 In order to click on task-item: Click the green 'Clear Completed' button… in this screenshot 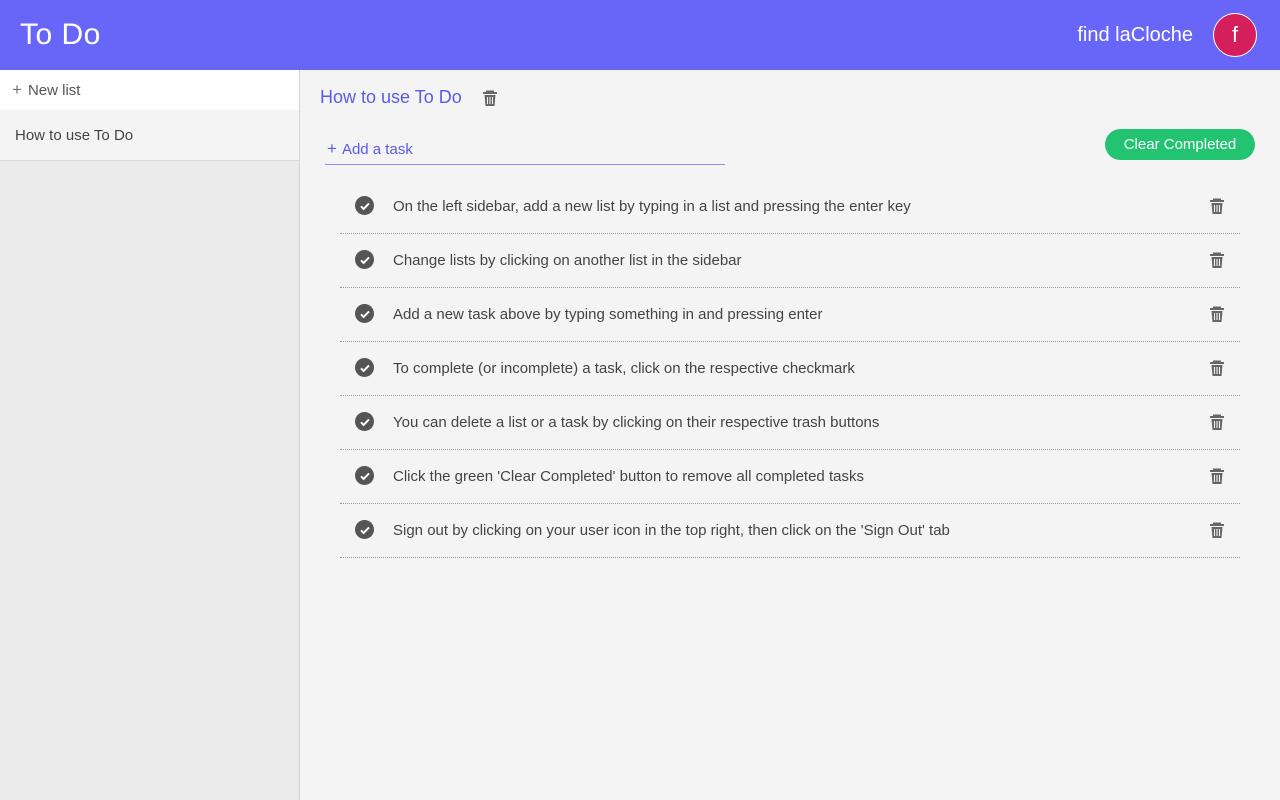, I will do `click(790, 477)`.